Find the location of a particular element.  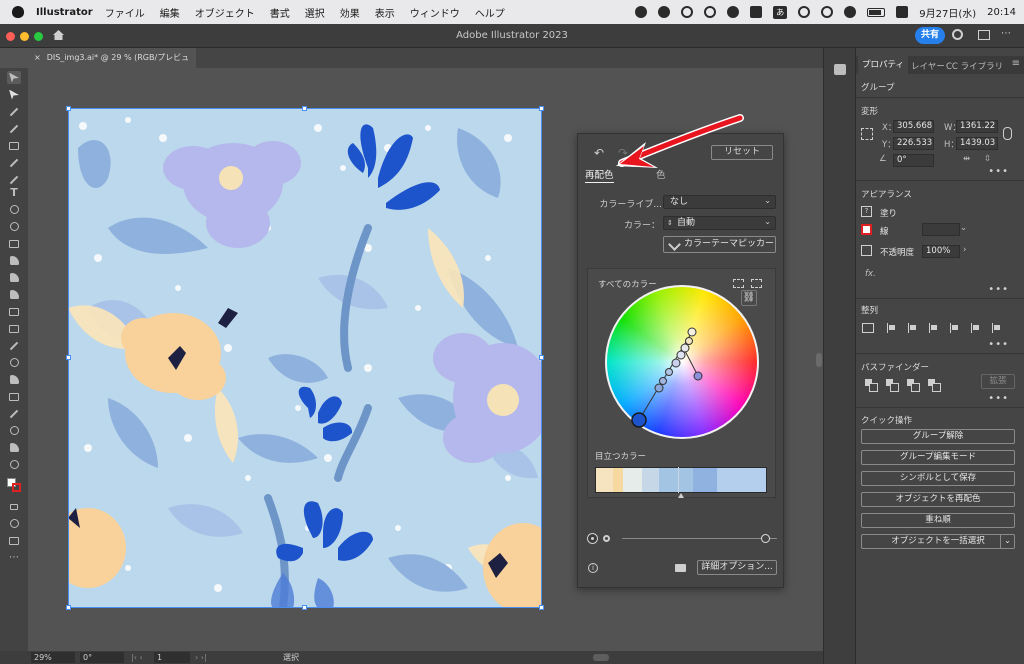

slice-tool-icon is located at coordinates (14, 413).